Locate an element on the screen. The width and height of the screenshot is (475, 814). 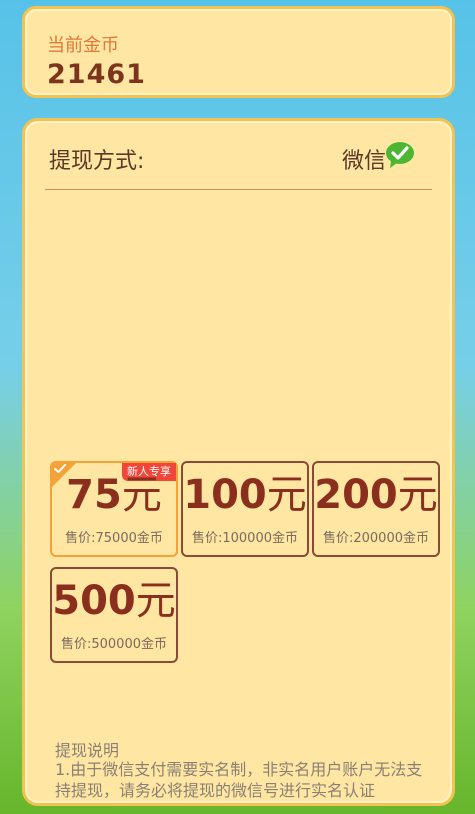
divider is located at coordinates (238, 189).